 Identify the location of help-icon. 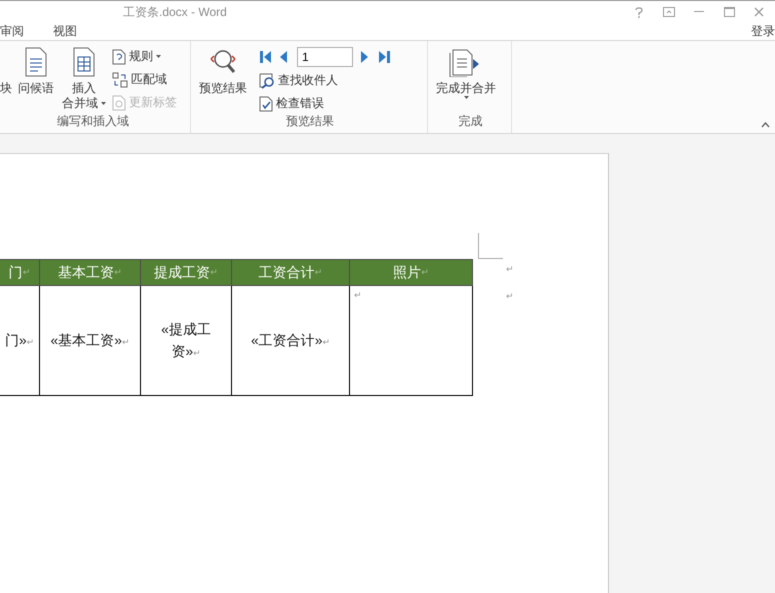
(639, 12).